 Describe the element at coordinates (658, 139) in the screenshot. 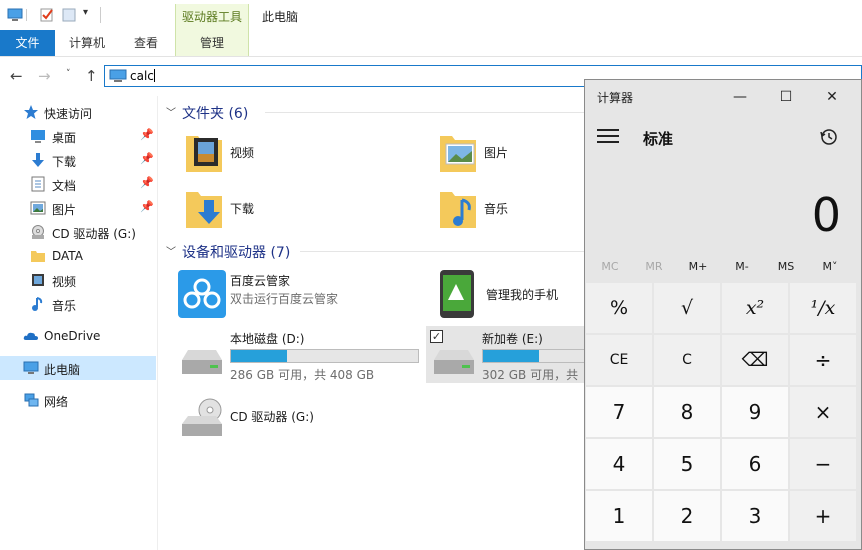

I see `calculator-mode: 标准` at that location.